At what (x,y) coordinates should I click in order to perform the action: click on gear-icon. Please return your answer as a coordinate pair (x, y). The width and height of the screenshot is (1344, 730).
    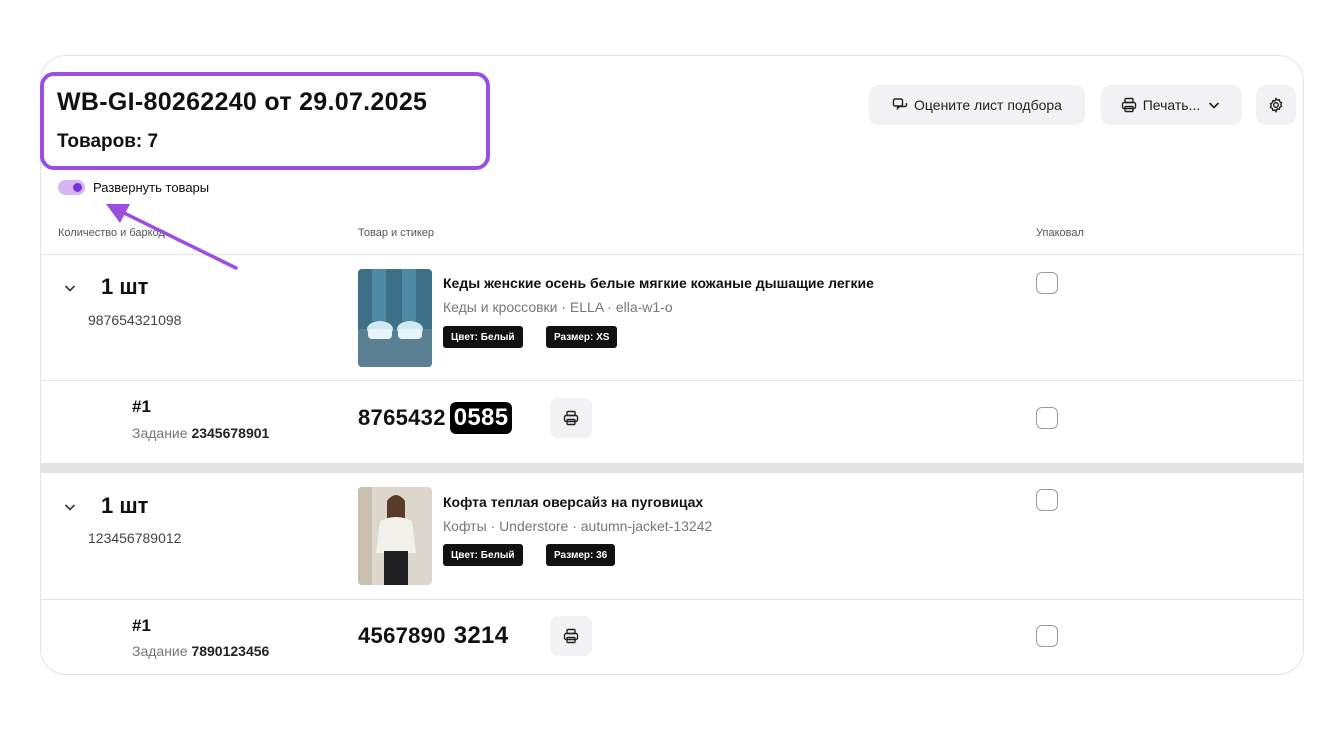
    Looking at the image, I should click on (1276, 105).